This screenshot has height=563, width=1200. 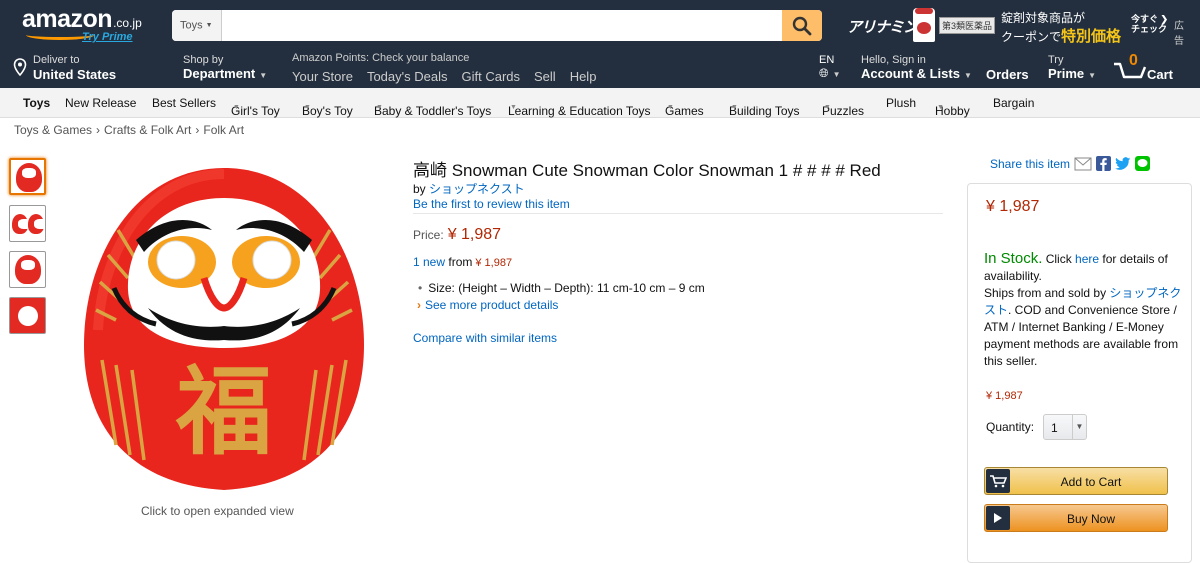 What do you see at coordinates (764, 111) in the screenshot?
I see `belt-building-toys-label: Building Toys` at bounding box center [764, 111].